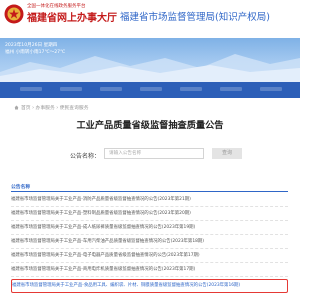 The image size is (320, 300). What do you see at coordinates (55, 107) in the screenshot?
I see `breadcrumb-text: 首页 › 办事服务 › 便民查询服务` at bounding box center [55, 107].